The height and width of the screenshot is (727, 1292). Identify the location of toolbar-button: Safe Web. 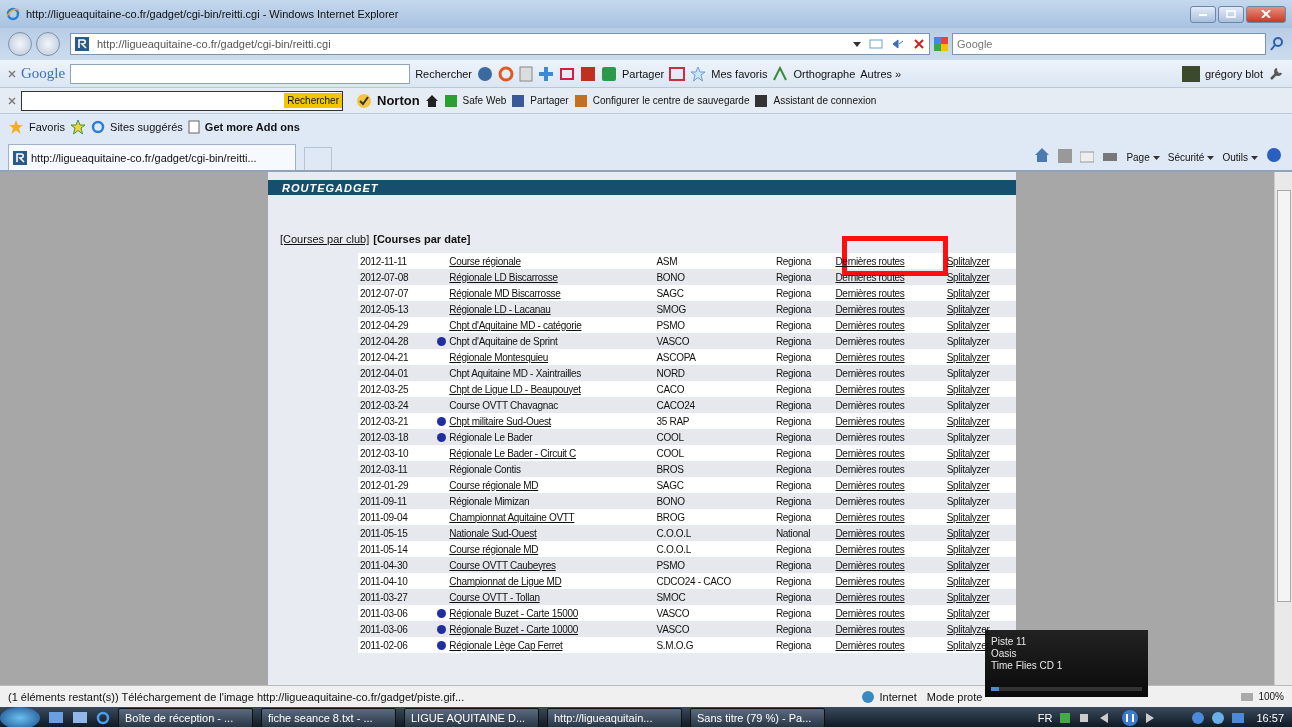
(484, 100).